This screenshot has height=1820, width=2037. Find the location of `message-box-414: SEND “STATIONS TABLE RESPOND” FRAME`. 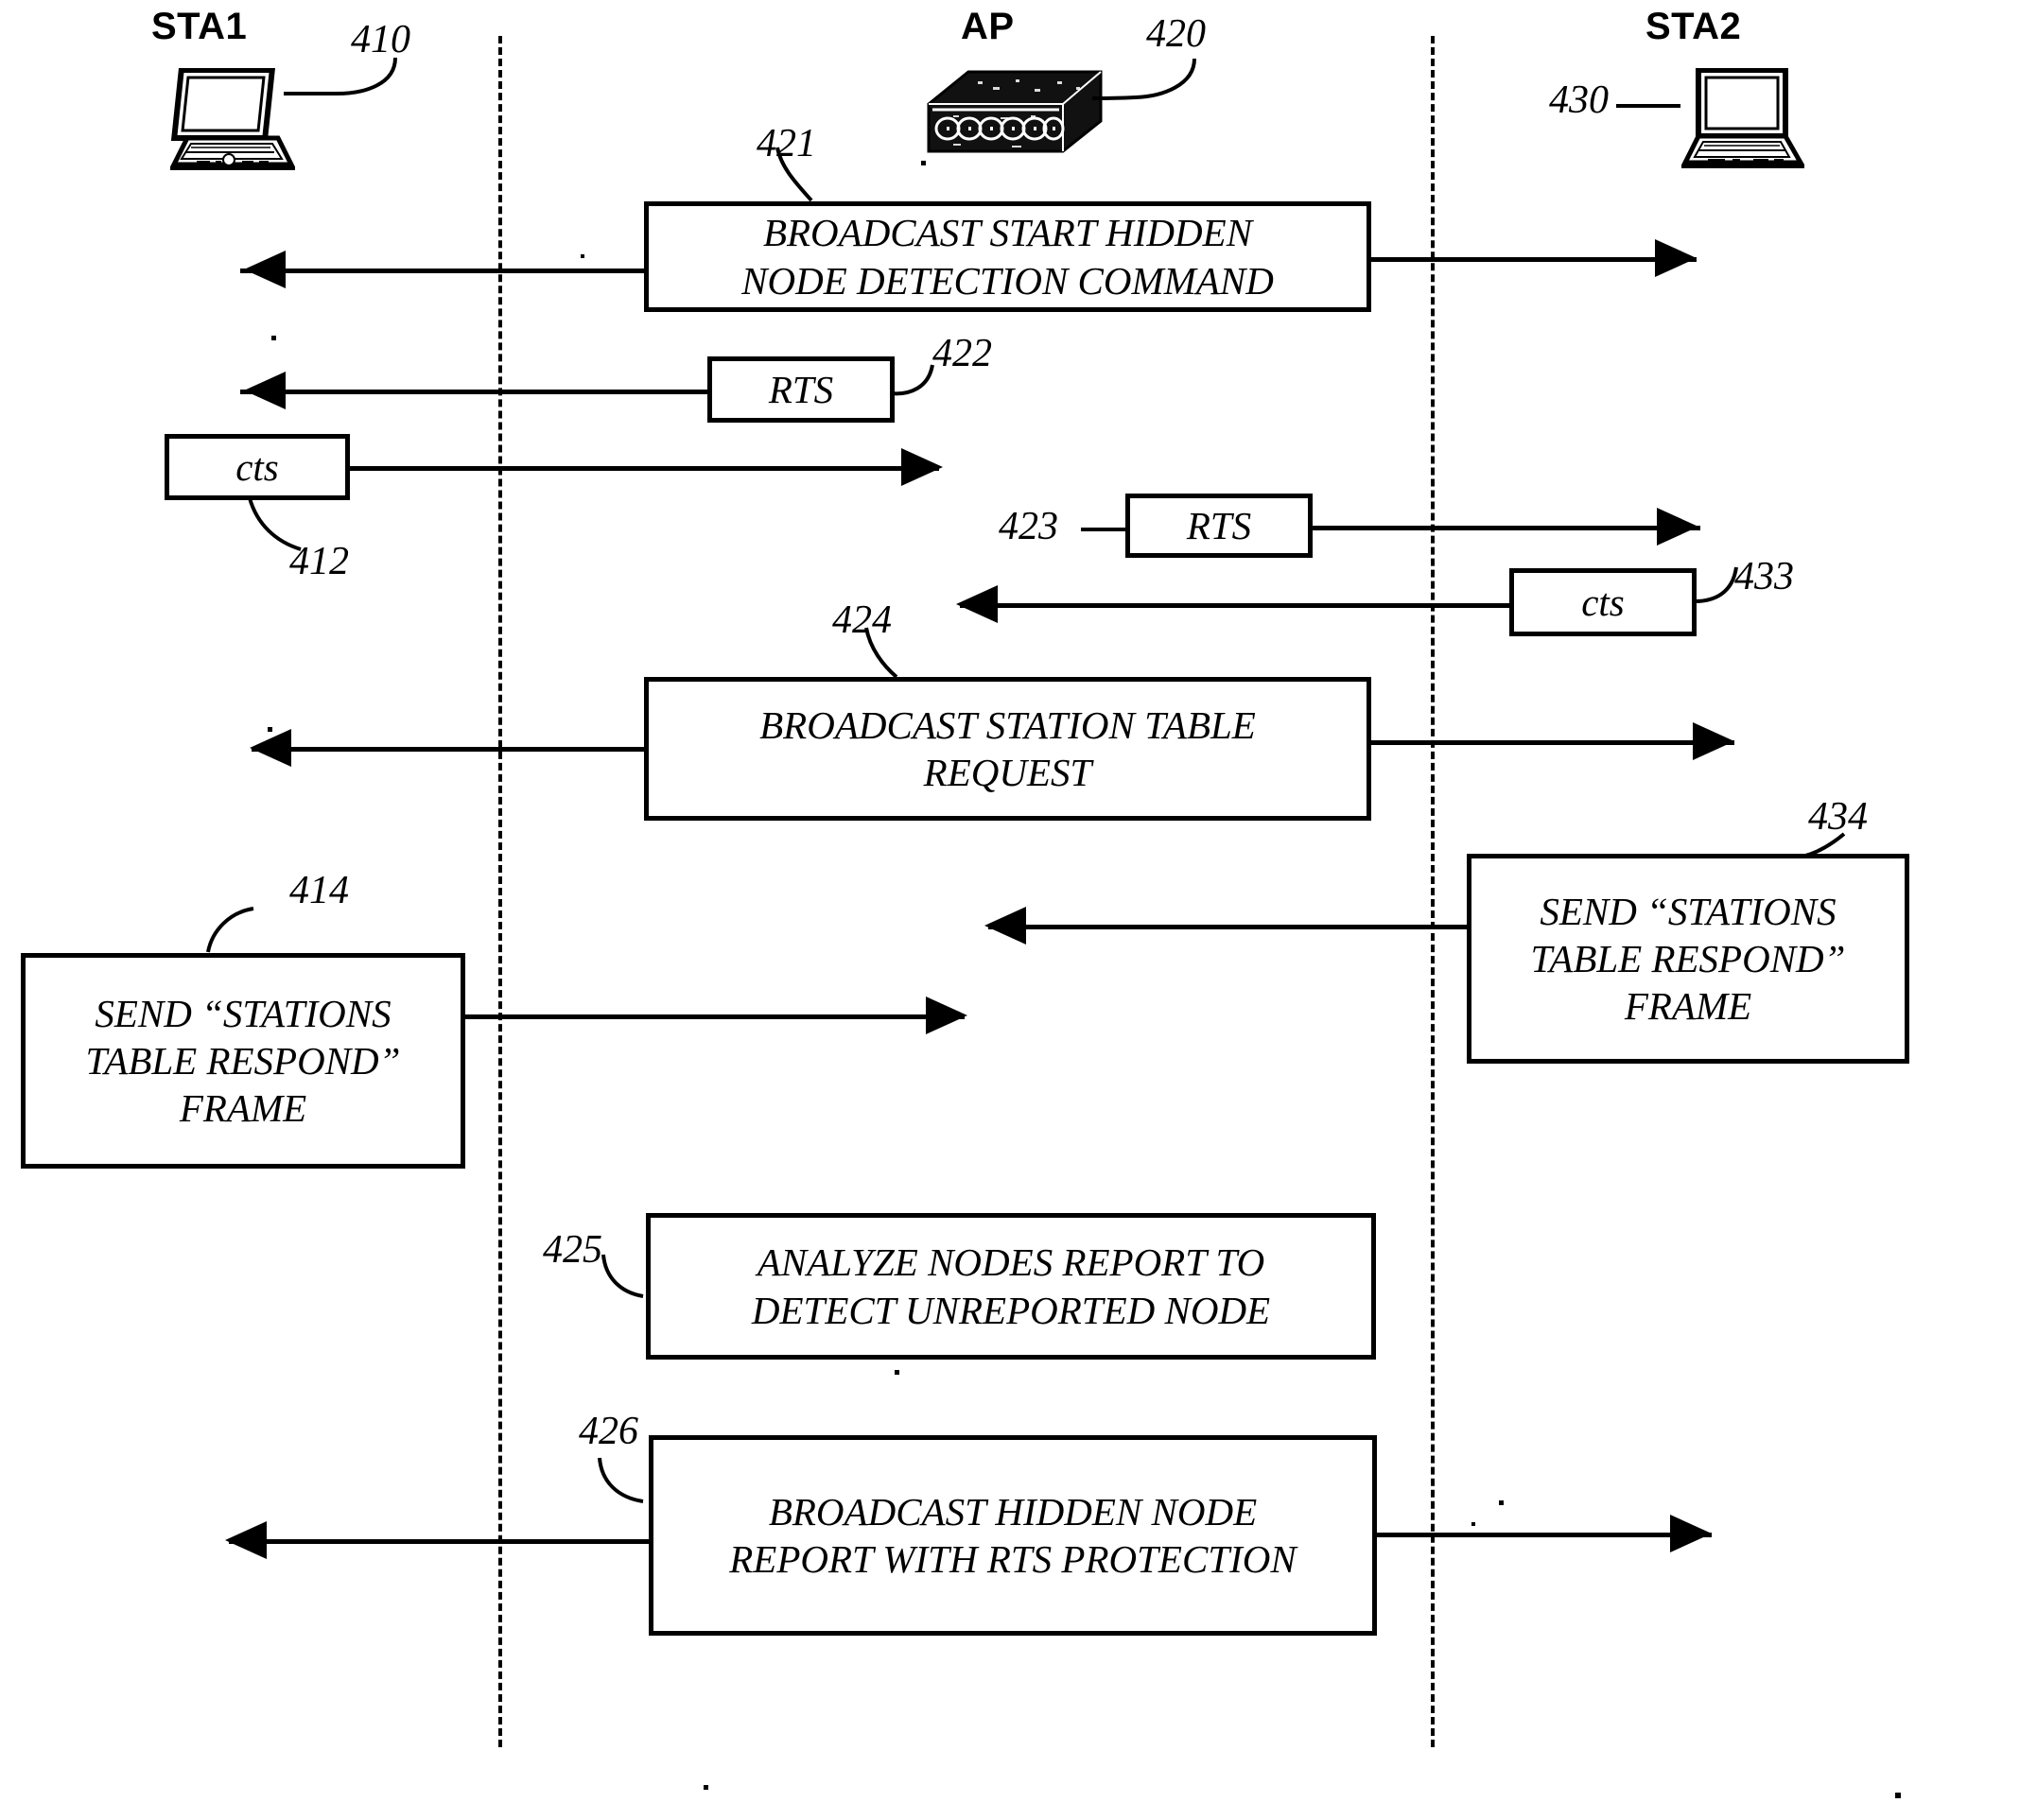

message-box-414: SEND “STATIONS TABLE RESPOND” FRAME is located at coordinates (243, 1061).